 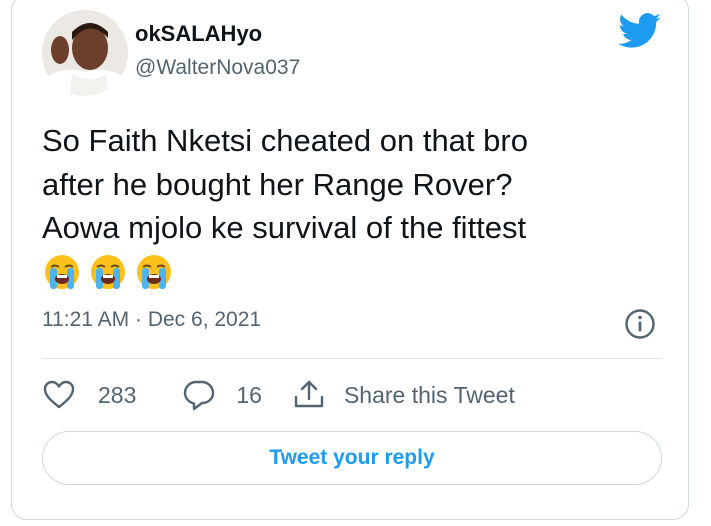 What do you see at coordinates (278, 395) in the screenshot?
I see `tweet-actions: 283 16 Share this Tweet` at bounding box center [278, 395].